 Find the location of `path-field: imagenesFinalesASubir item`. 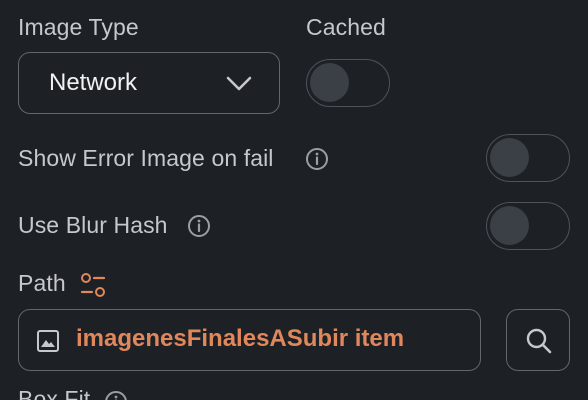

path-field: imagenesFinalesASubir item is located at coordinates (249, 340).